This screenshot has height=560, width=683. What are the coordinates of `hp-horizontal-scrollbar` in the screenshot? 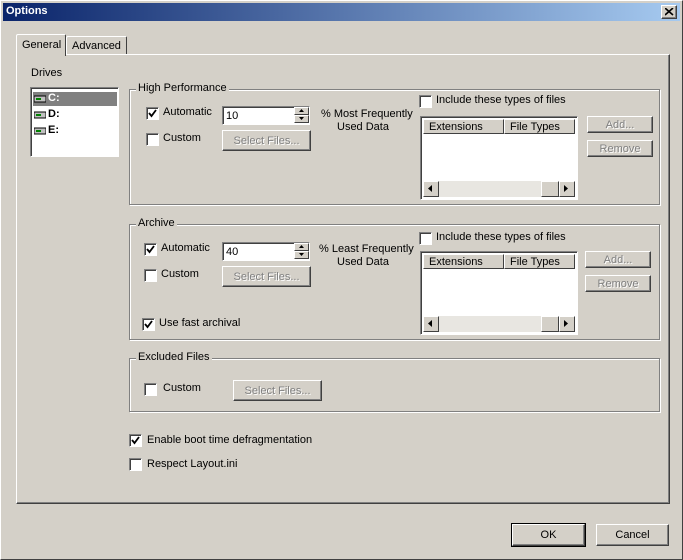 It's located at (499, 189).